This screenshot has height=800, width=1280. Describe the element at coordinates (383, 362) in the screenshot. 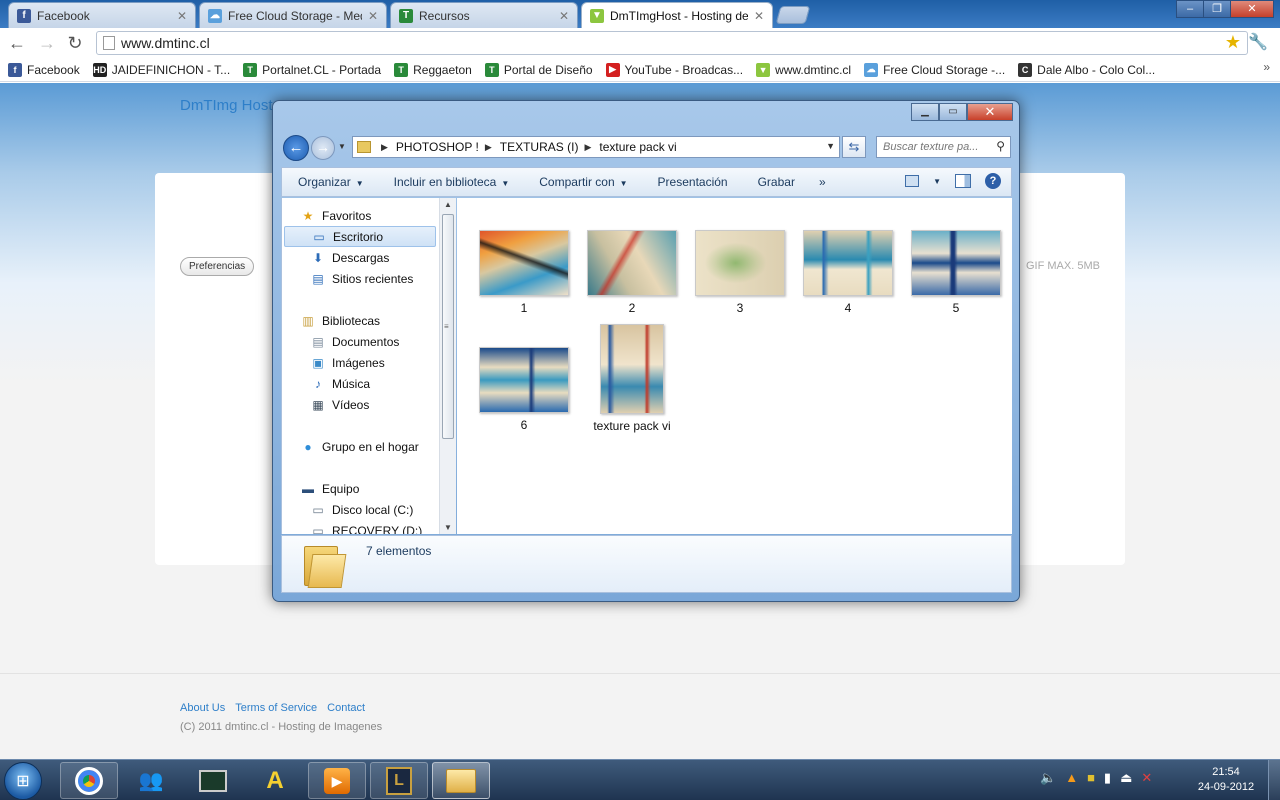

I see `nav-imagenes: ▣ Imágenes` at that location.